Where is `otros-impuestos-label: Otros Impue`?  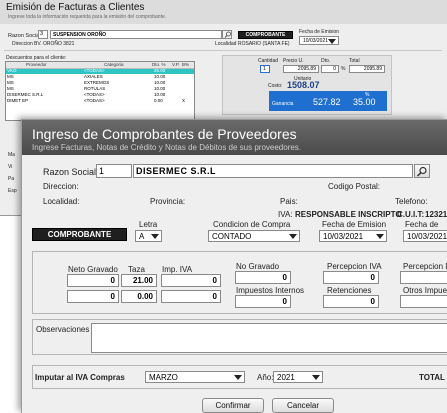
otros-impuestos-label: Otros Impue is located at coordinates (425, 290).